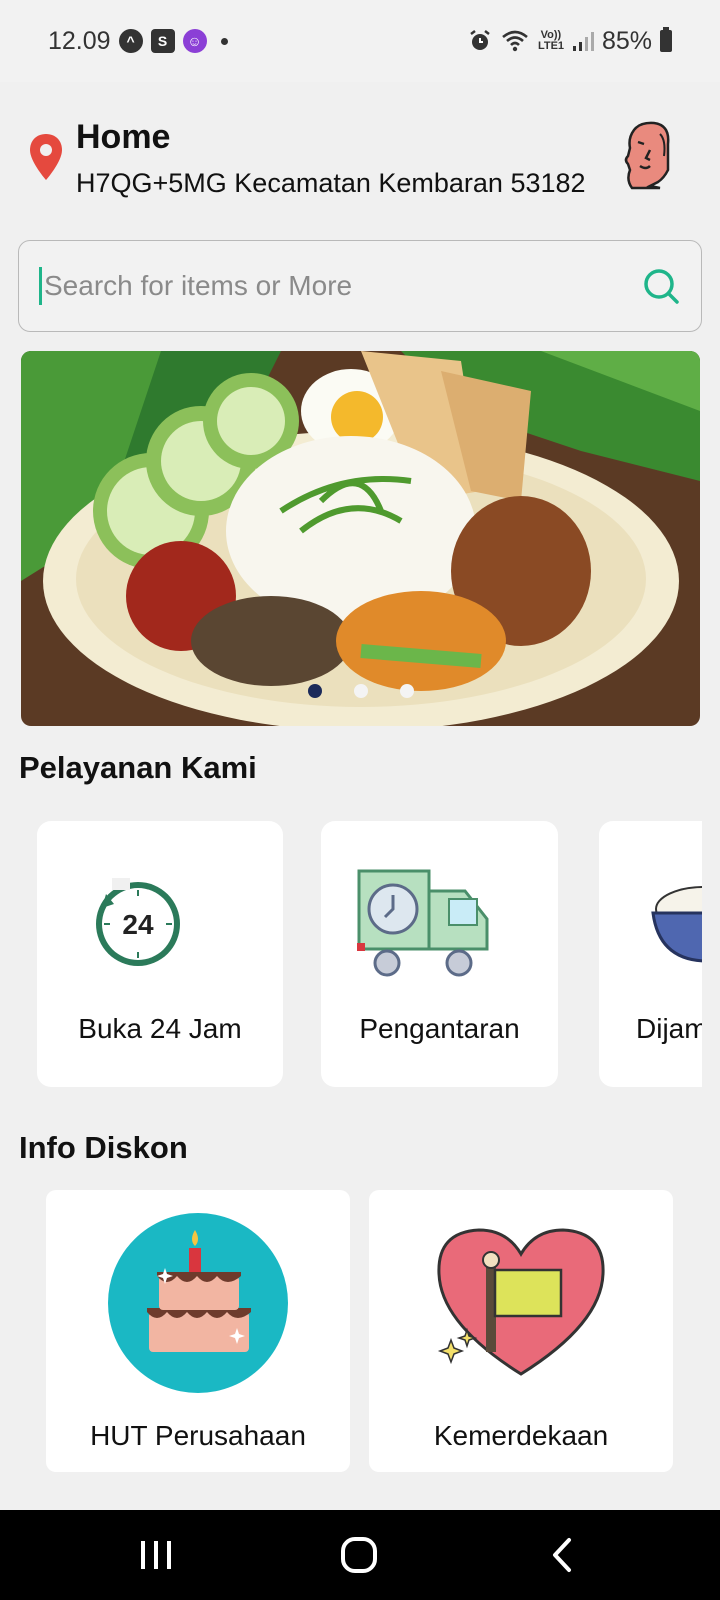 The height and width of the screenshot is (1600, 720). What do you see at coordinates (521, 1435) in the screenshot?
I see `discount-label: Kemerdekaan` at bounding box center [521, 1435].